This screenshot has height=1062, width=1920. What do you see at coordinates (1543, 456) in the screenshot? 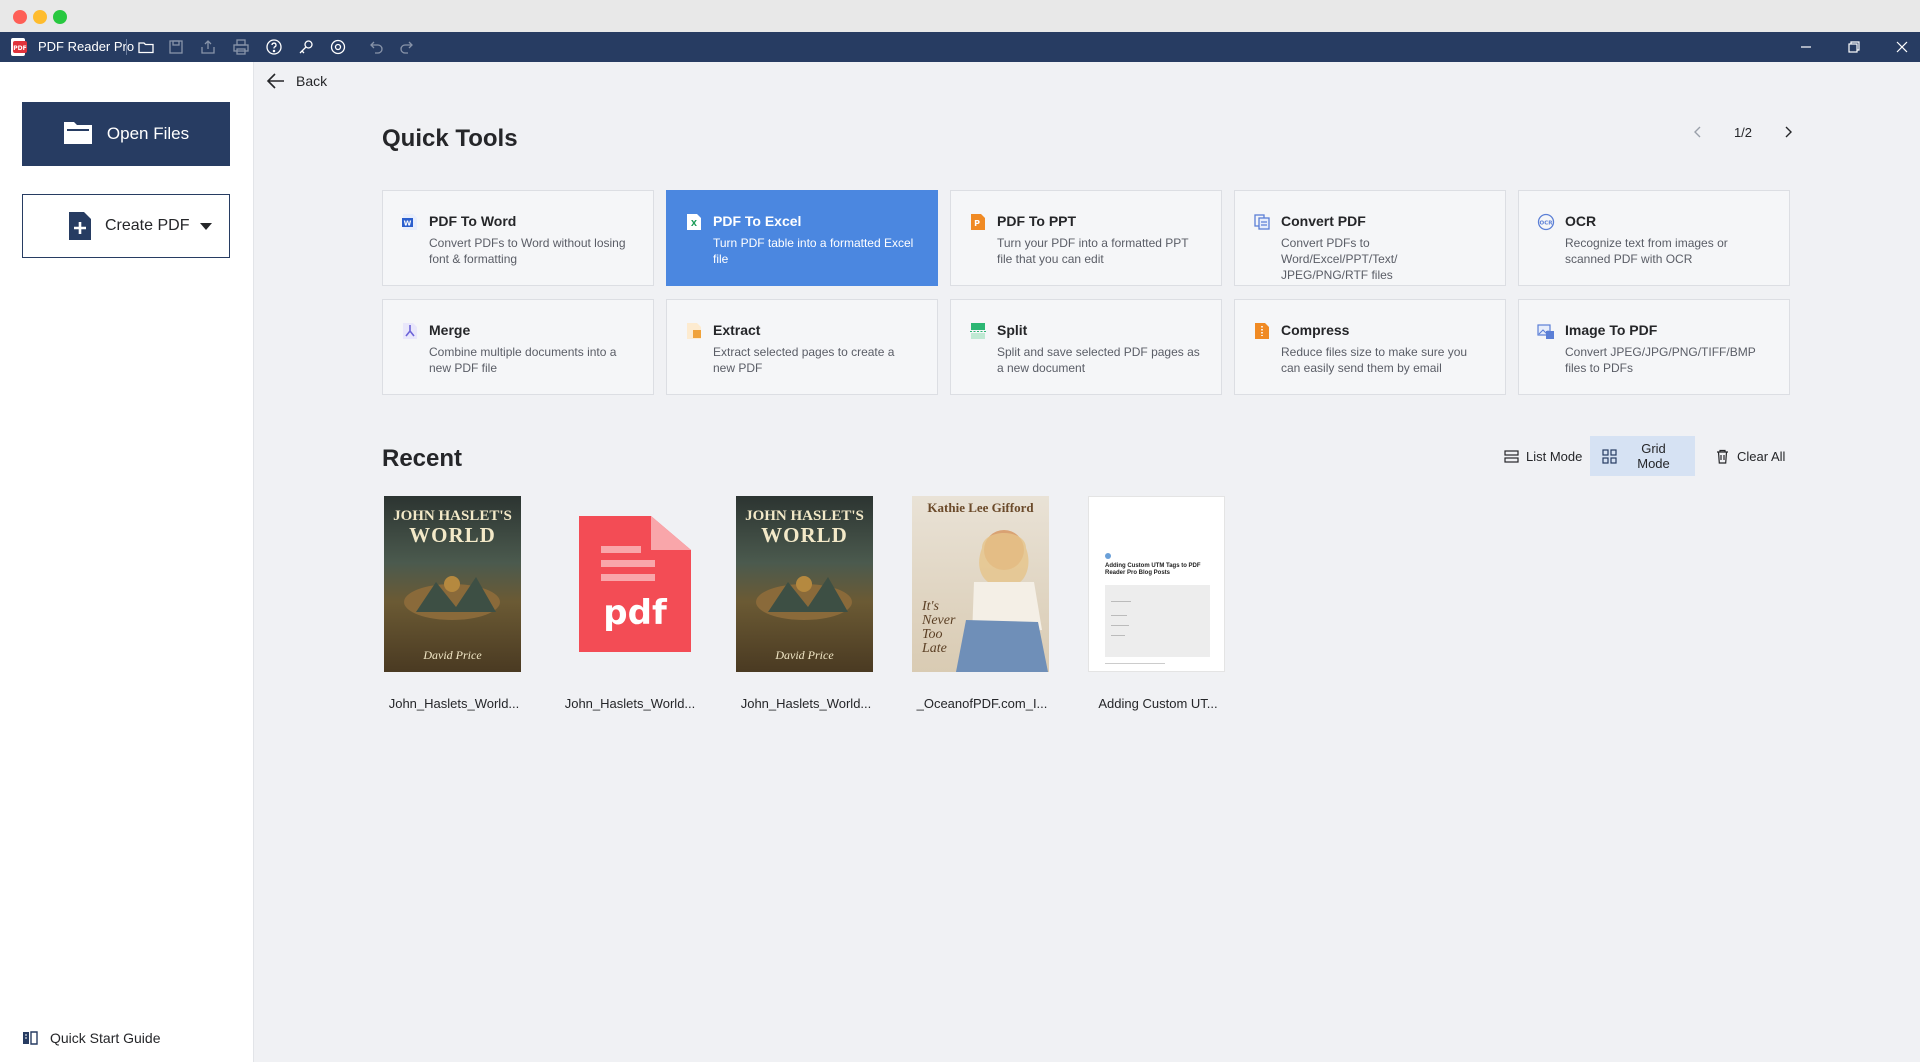
I see `list-mode-button: List Mode` at bounding box center [1543, 456].